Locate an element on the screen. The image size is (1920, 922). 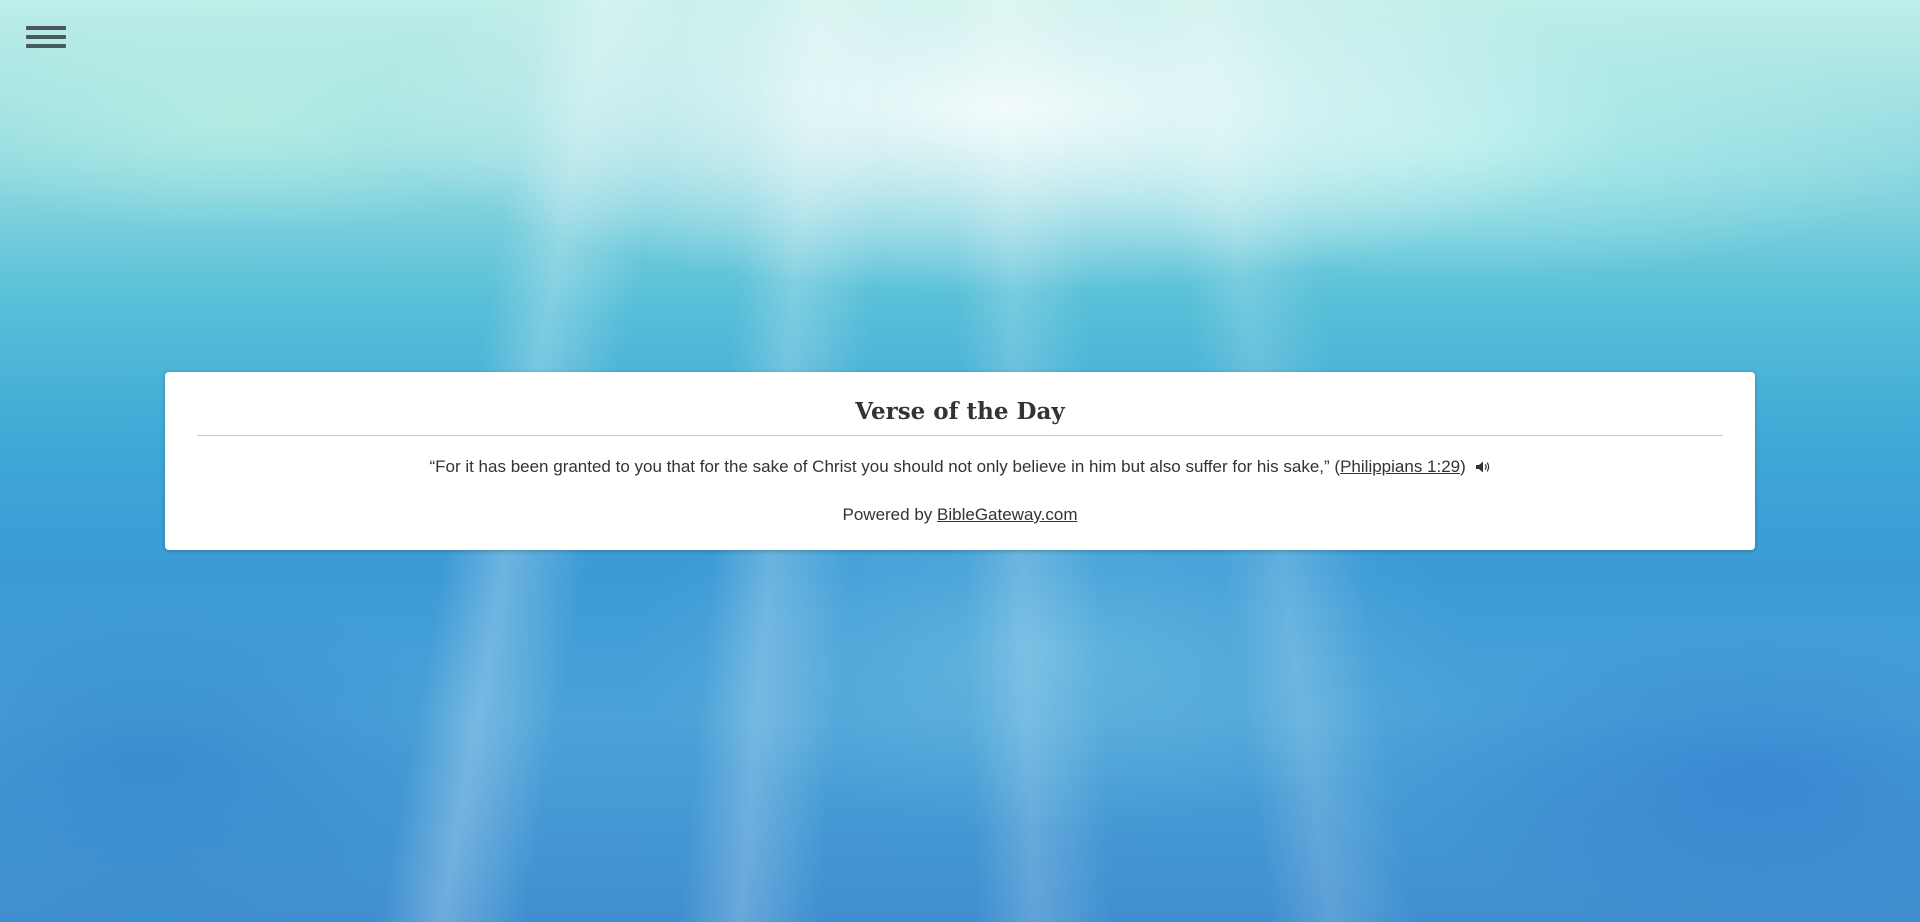
biblegateway-link: BibleGateway.com is located at coordinates (1007, 514).